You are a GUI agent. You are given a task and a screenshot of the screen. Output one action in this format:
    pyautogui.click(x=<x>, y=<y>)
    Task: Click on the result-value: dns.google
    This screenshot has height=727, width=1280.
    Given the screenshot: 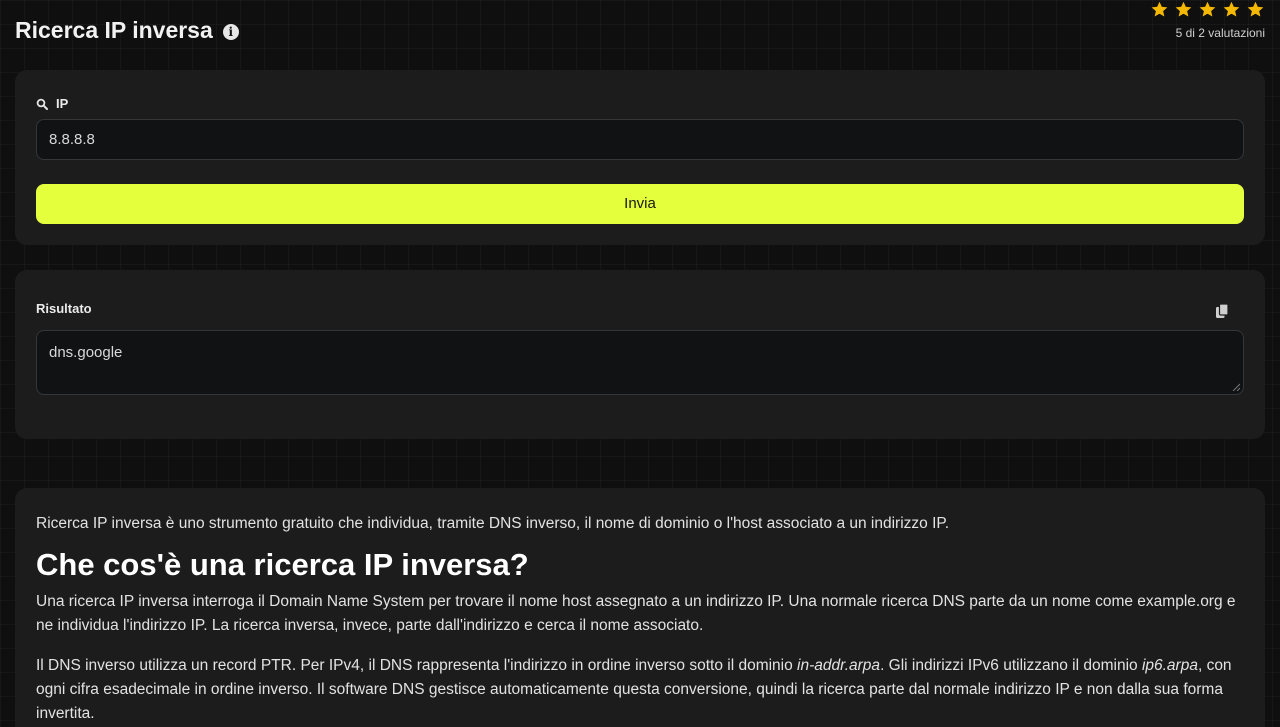 What is the action you would take?
    pyautogui.click(x=86, y=352)
    